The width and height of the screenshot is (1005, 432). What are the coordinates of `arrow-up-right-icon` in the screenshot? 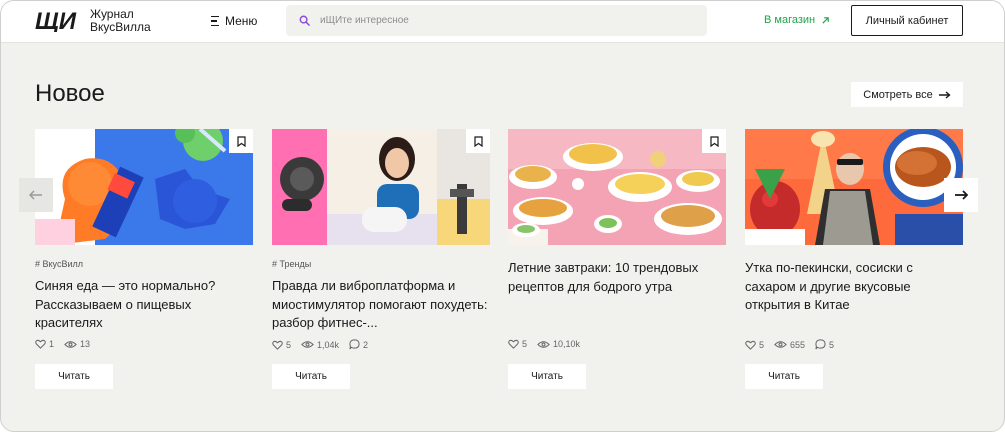 It's located at (825, 20).